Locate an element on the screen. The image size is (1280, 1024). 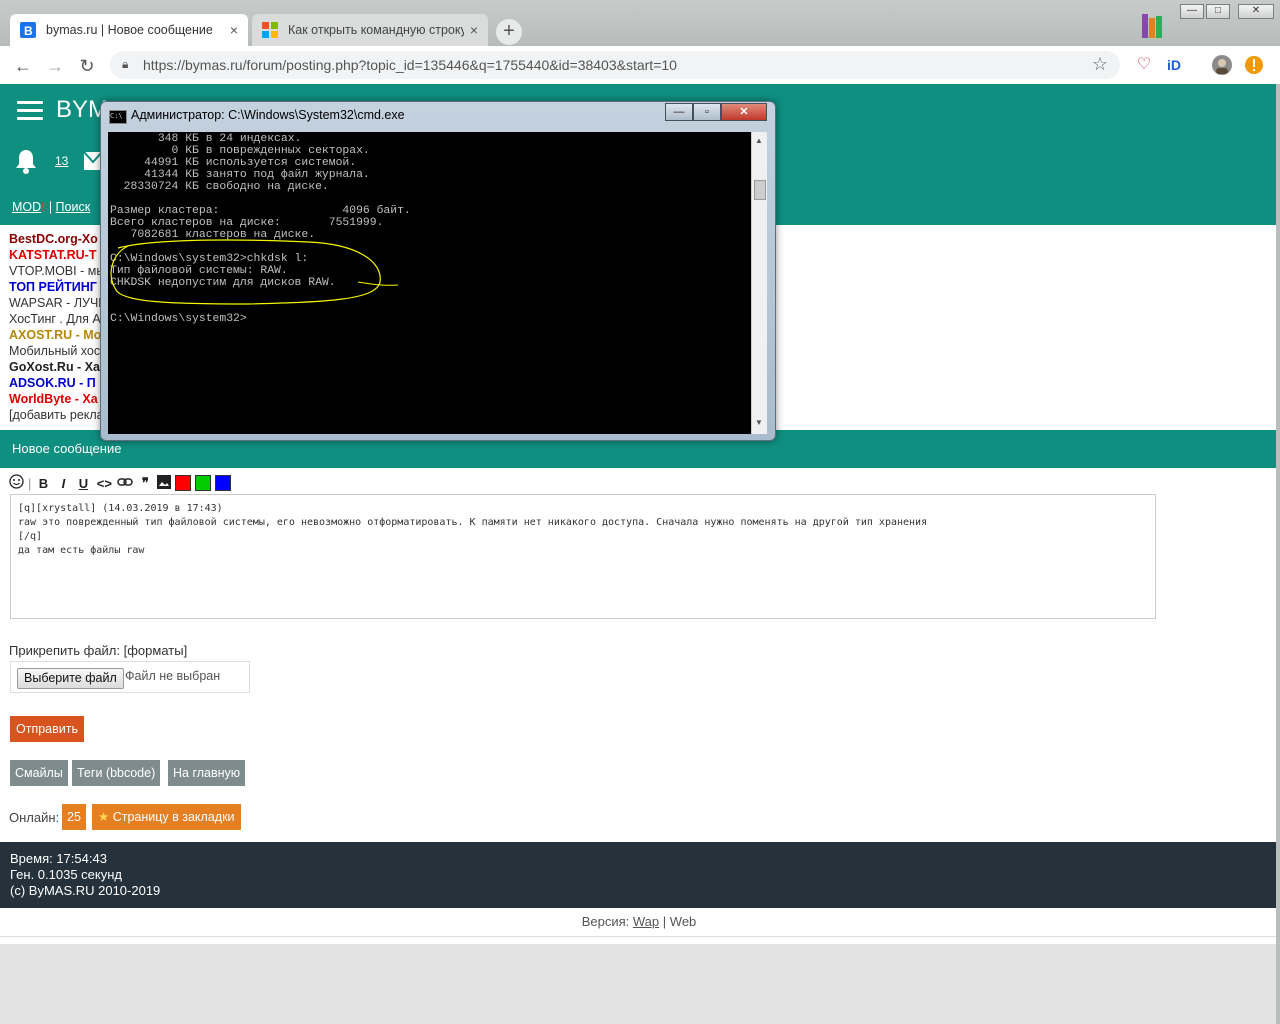
menu-hamburger-icon is located at coordinates (30, 111).